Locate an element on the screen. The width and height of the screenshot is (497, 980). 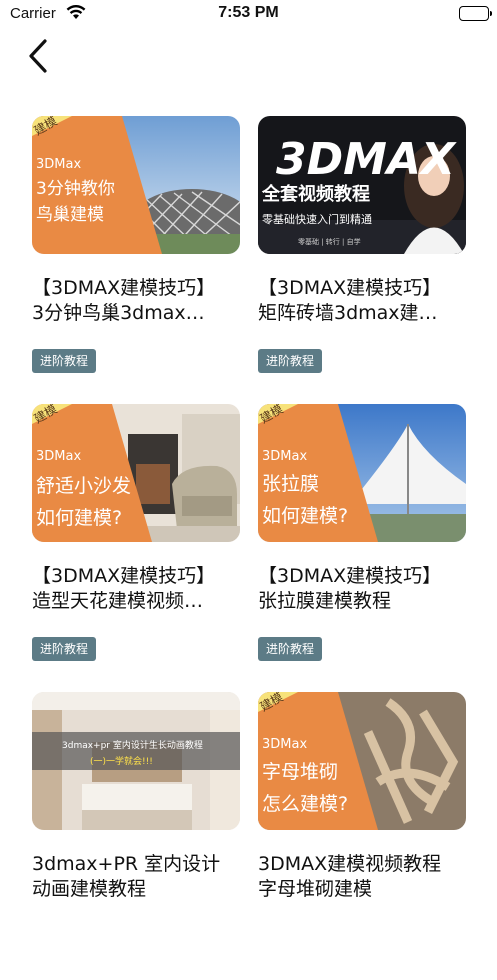
status-bar: Carrier 7:53 PM is located at coordinates (248, 15).